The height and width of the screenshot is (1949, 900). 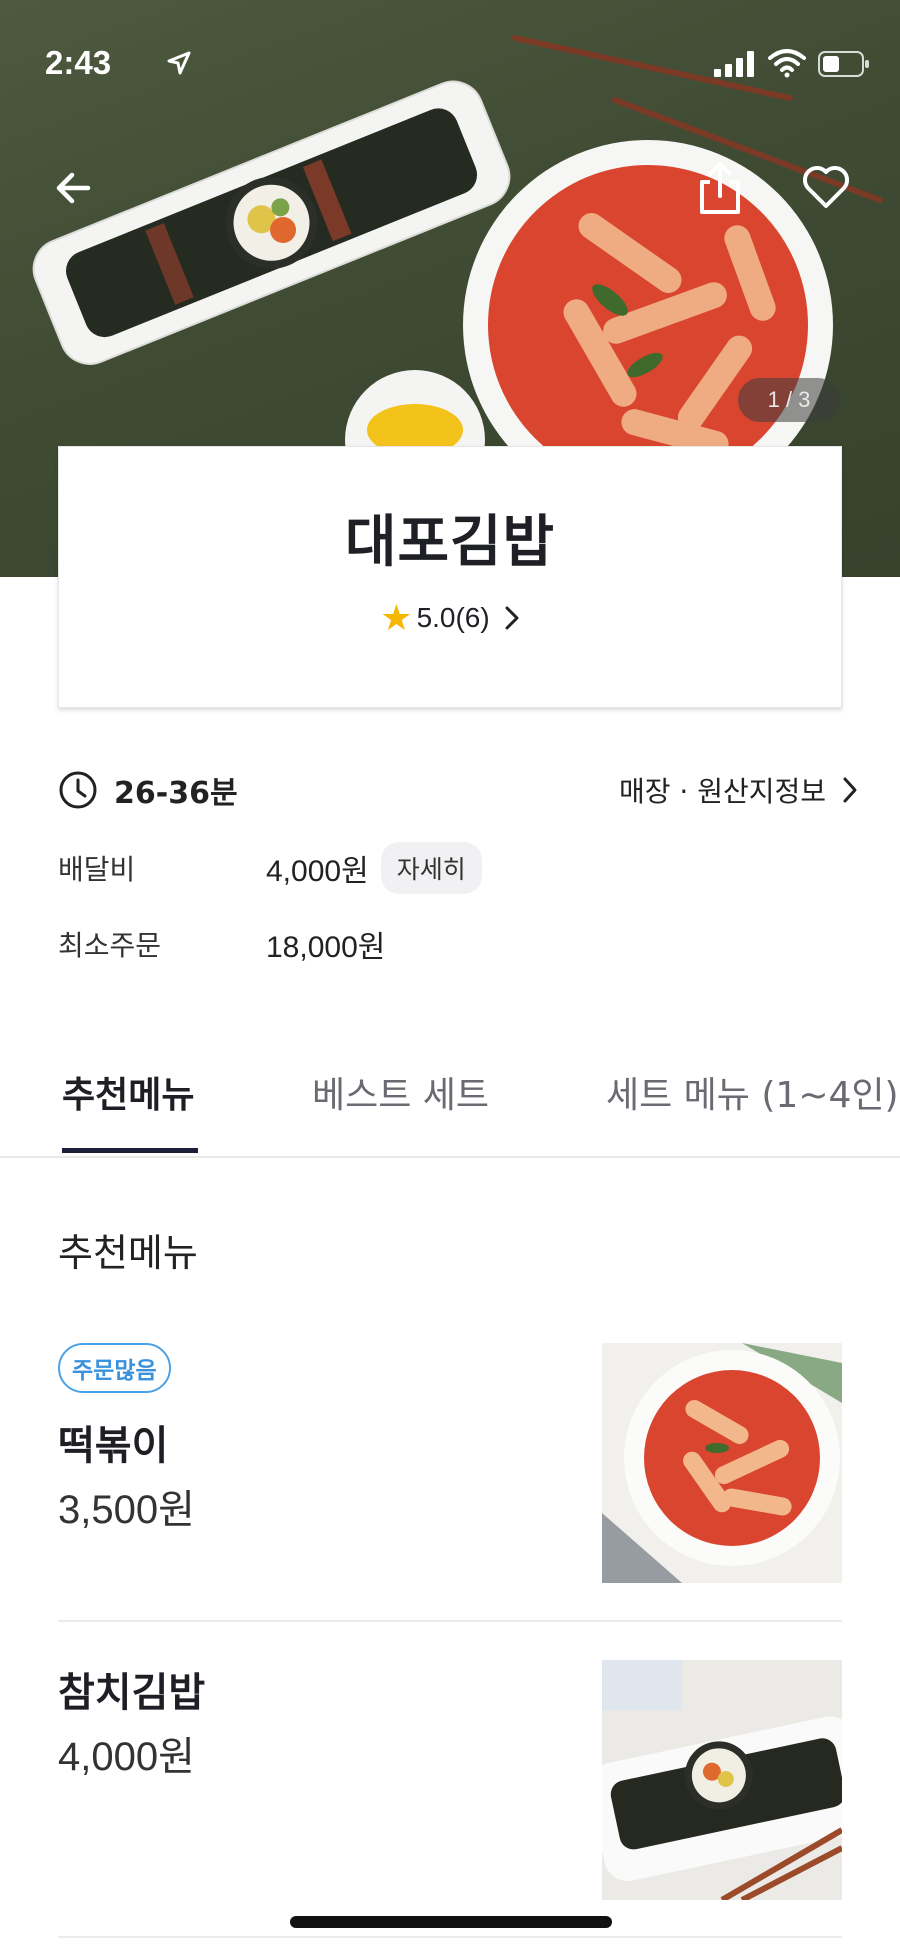 I want to click on menu-item: 참치김밥 4,000원, so click(x=450, y=1780).